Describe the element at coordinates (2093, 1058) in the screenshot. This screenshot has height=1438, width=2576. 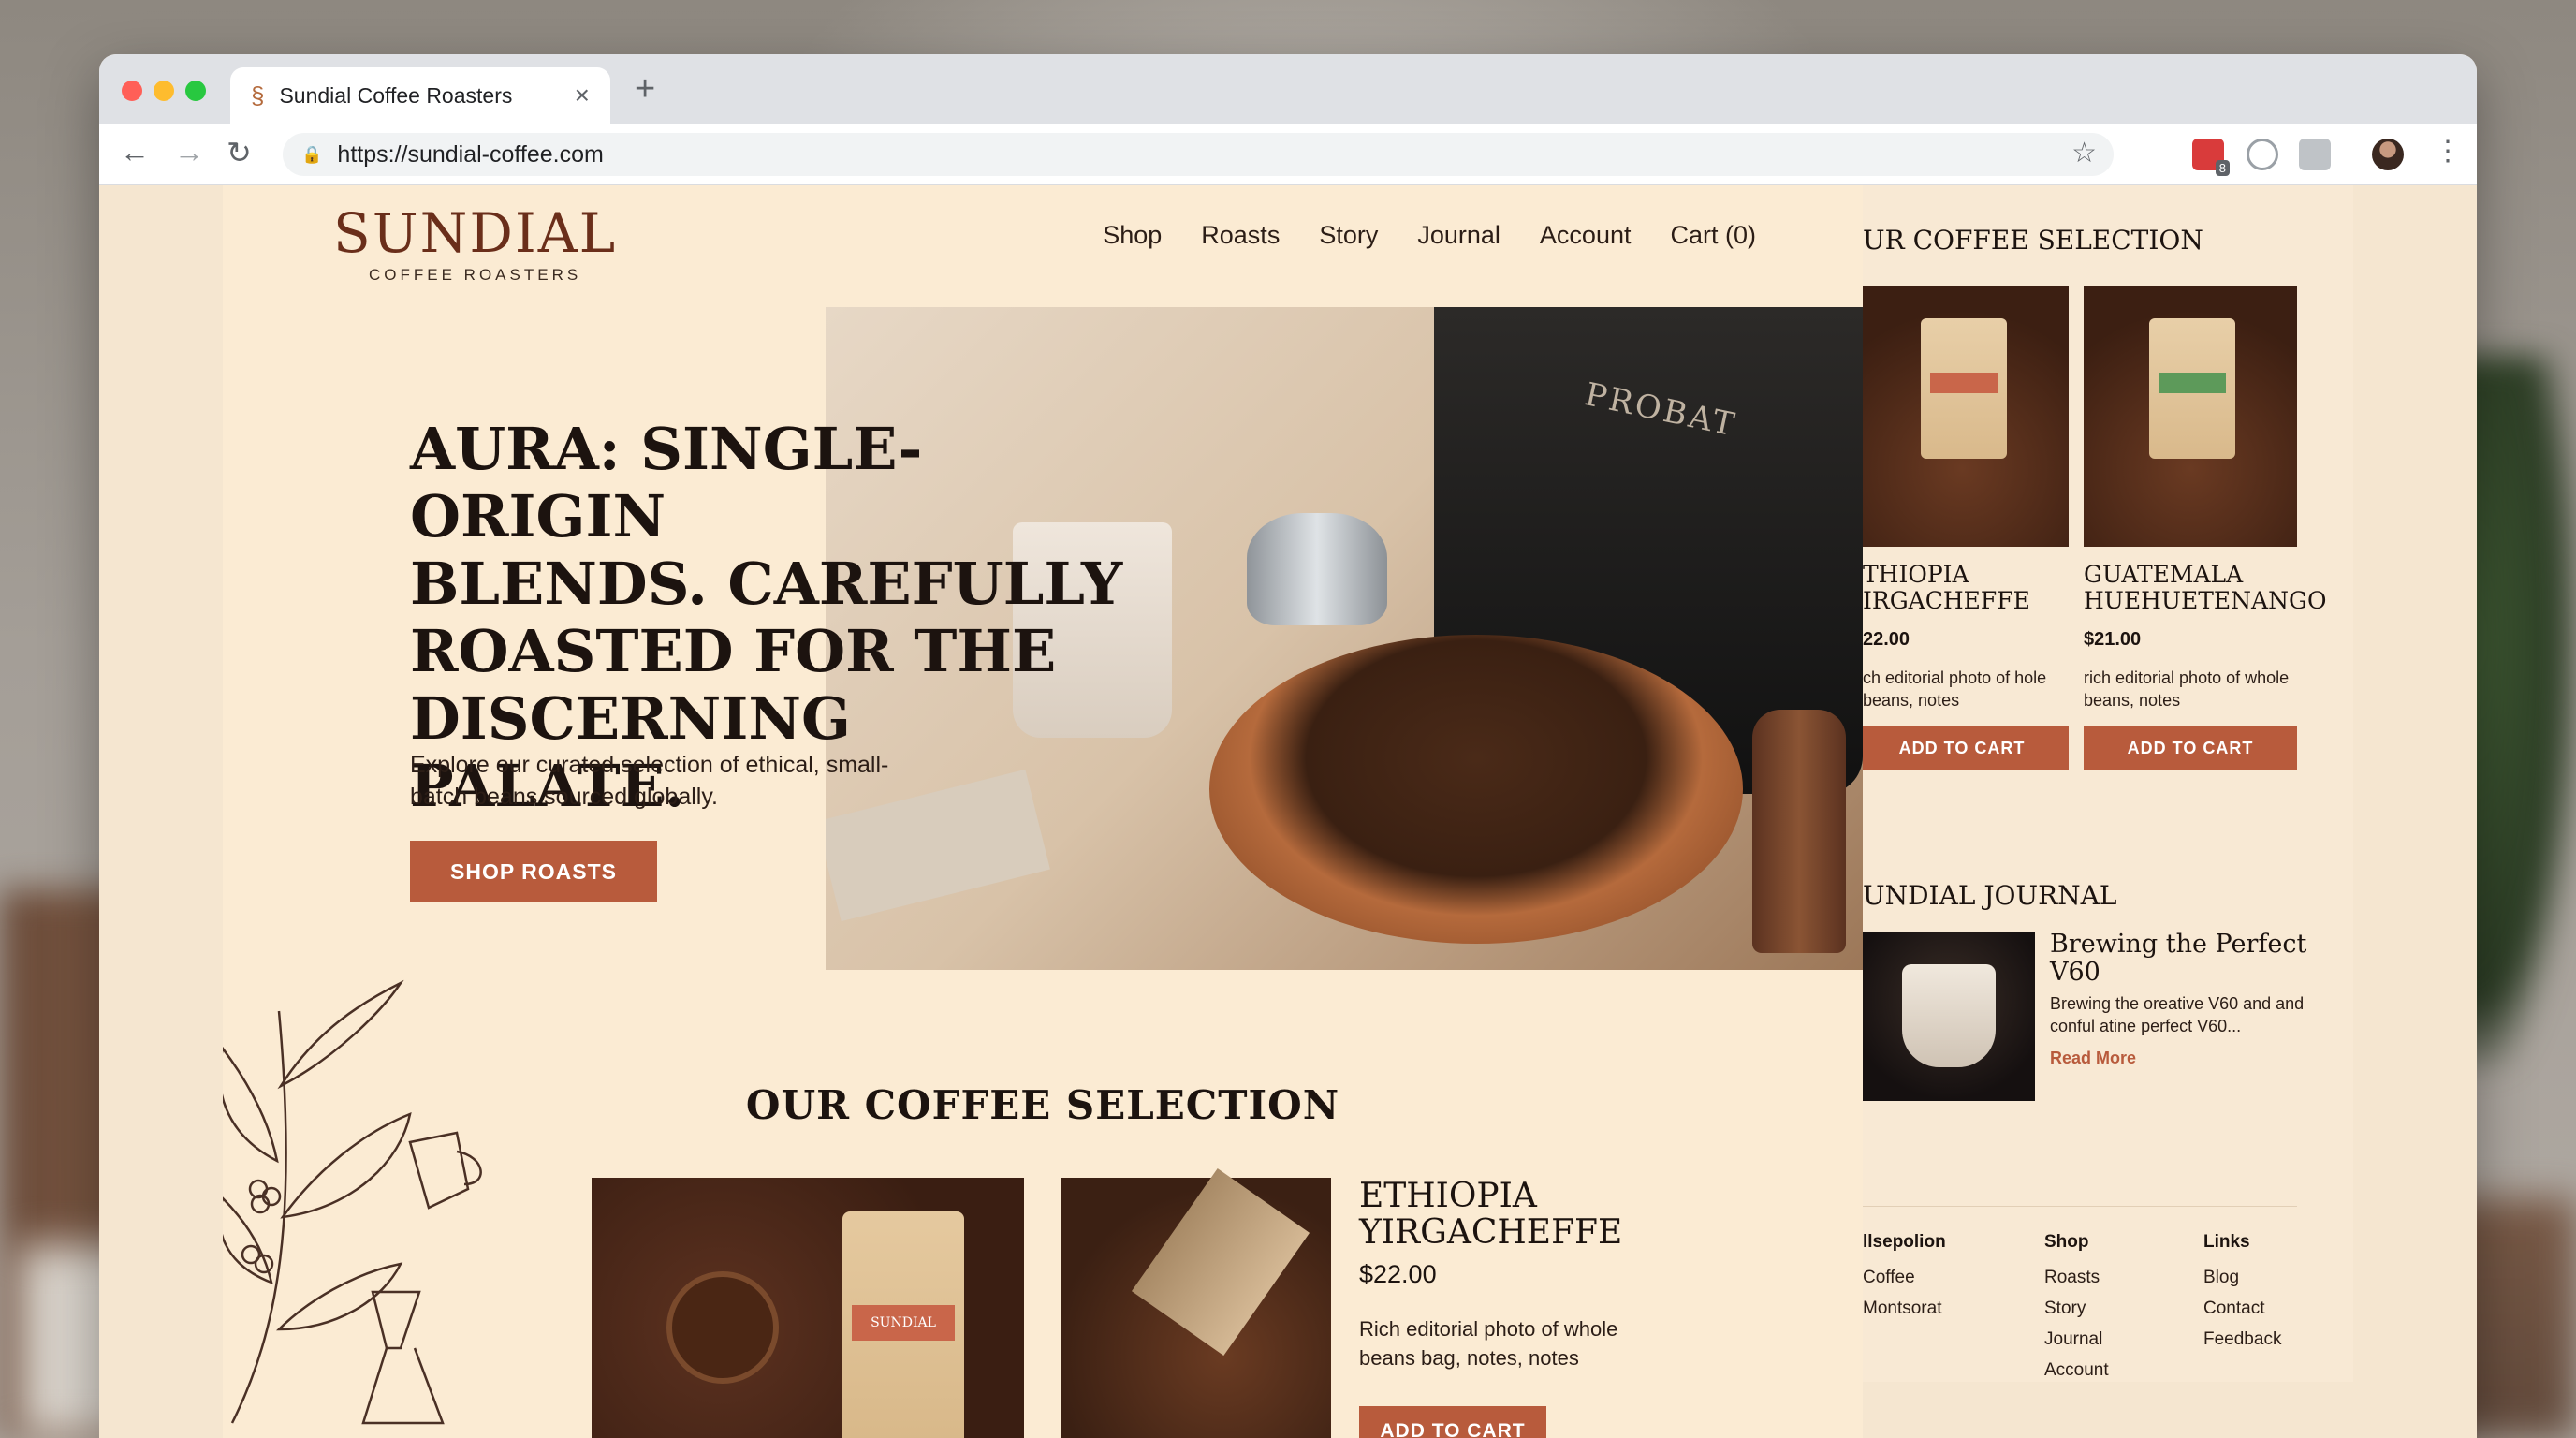
I see `read-more-link: Read More` at that location.